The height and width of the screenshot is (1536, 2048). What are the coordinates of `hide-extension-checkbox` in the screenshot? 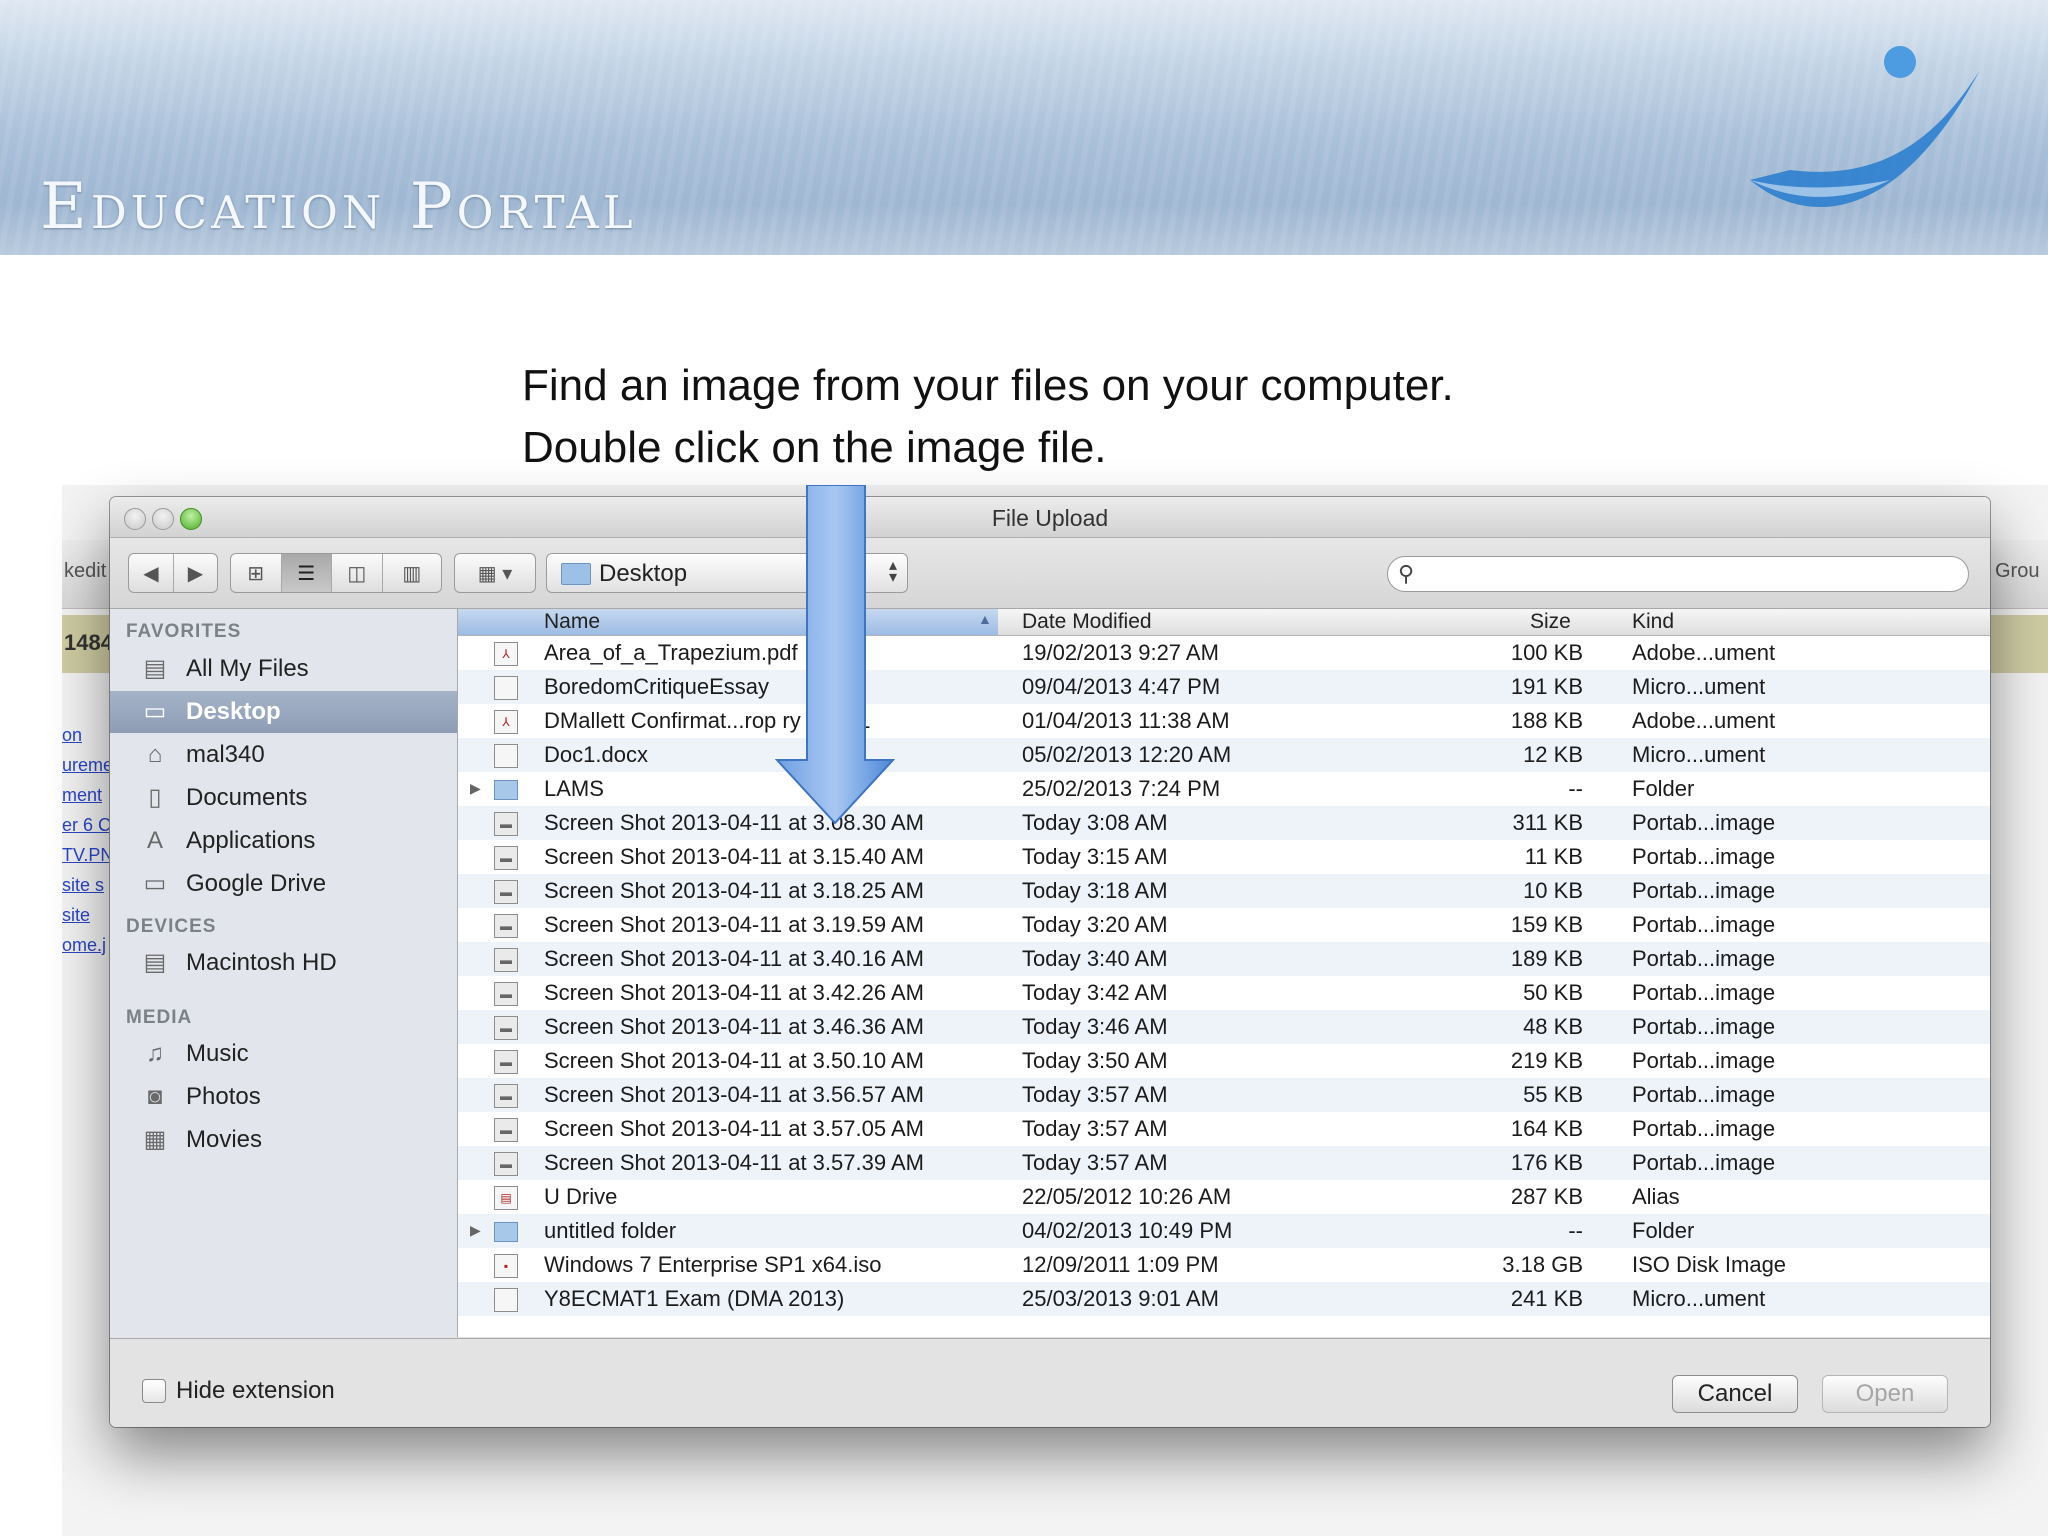 It's located at (154, 1391).